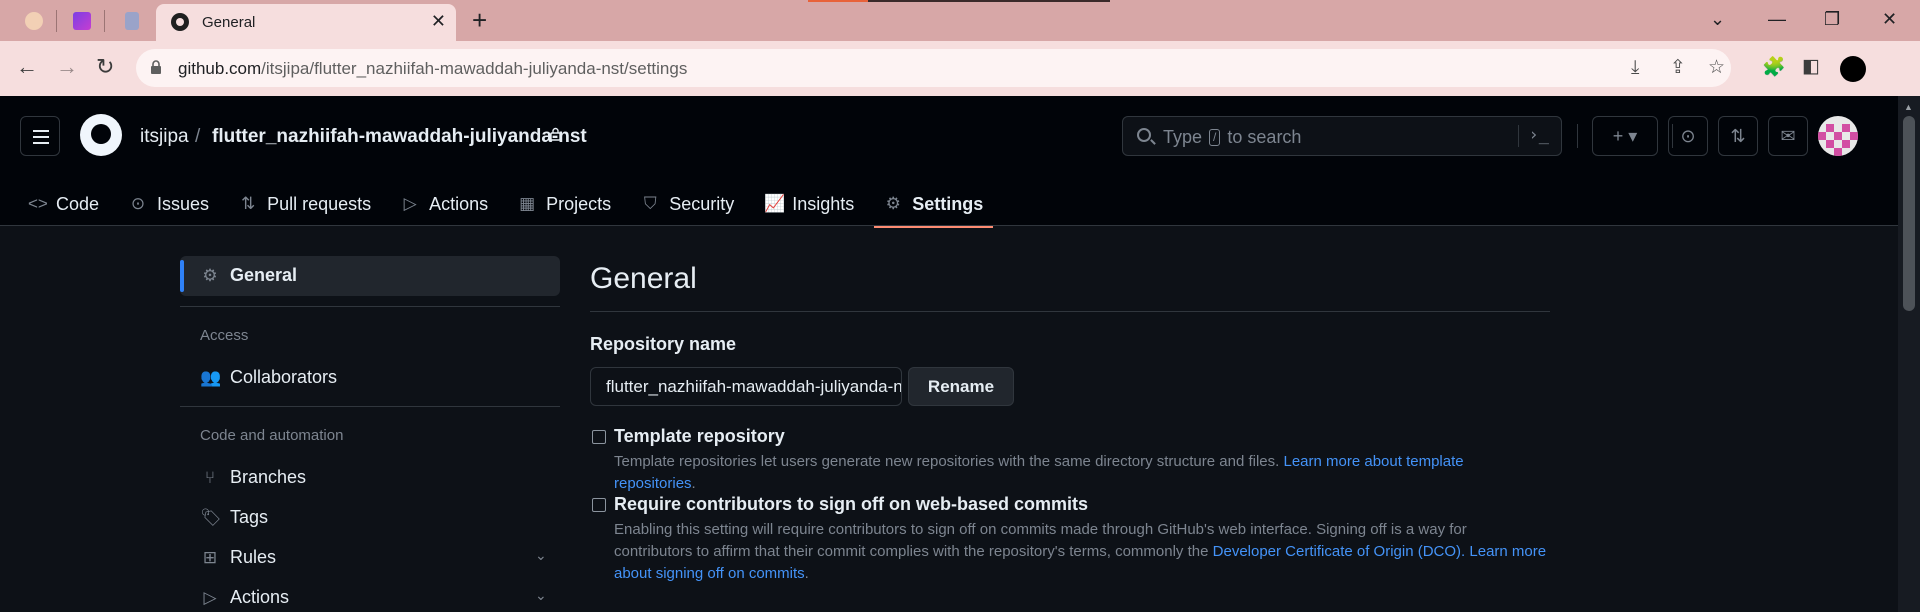 The image size is (1920, 612). What do you see at coordinates (305, 204) in the screenshot?
I see `tab-pull-requests: ⇅ Pull requests` at bounding box center [305, 204].